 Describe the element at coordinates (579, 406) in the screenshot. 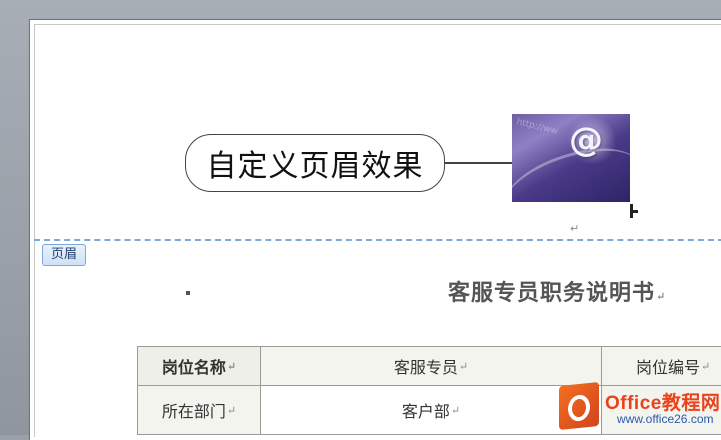

I see `office-logo-icon` at that location.